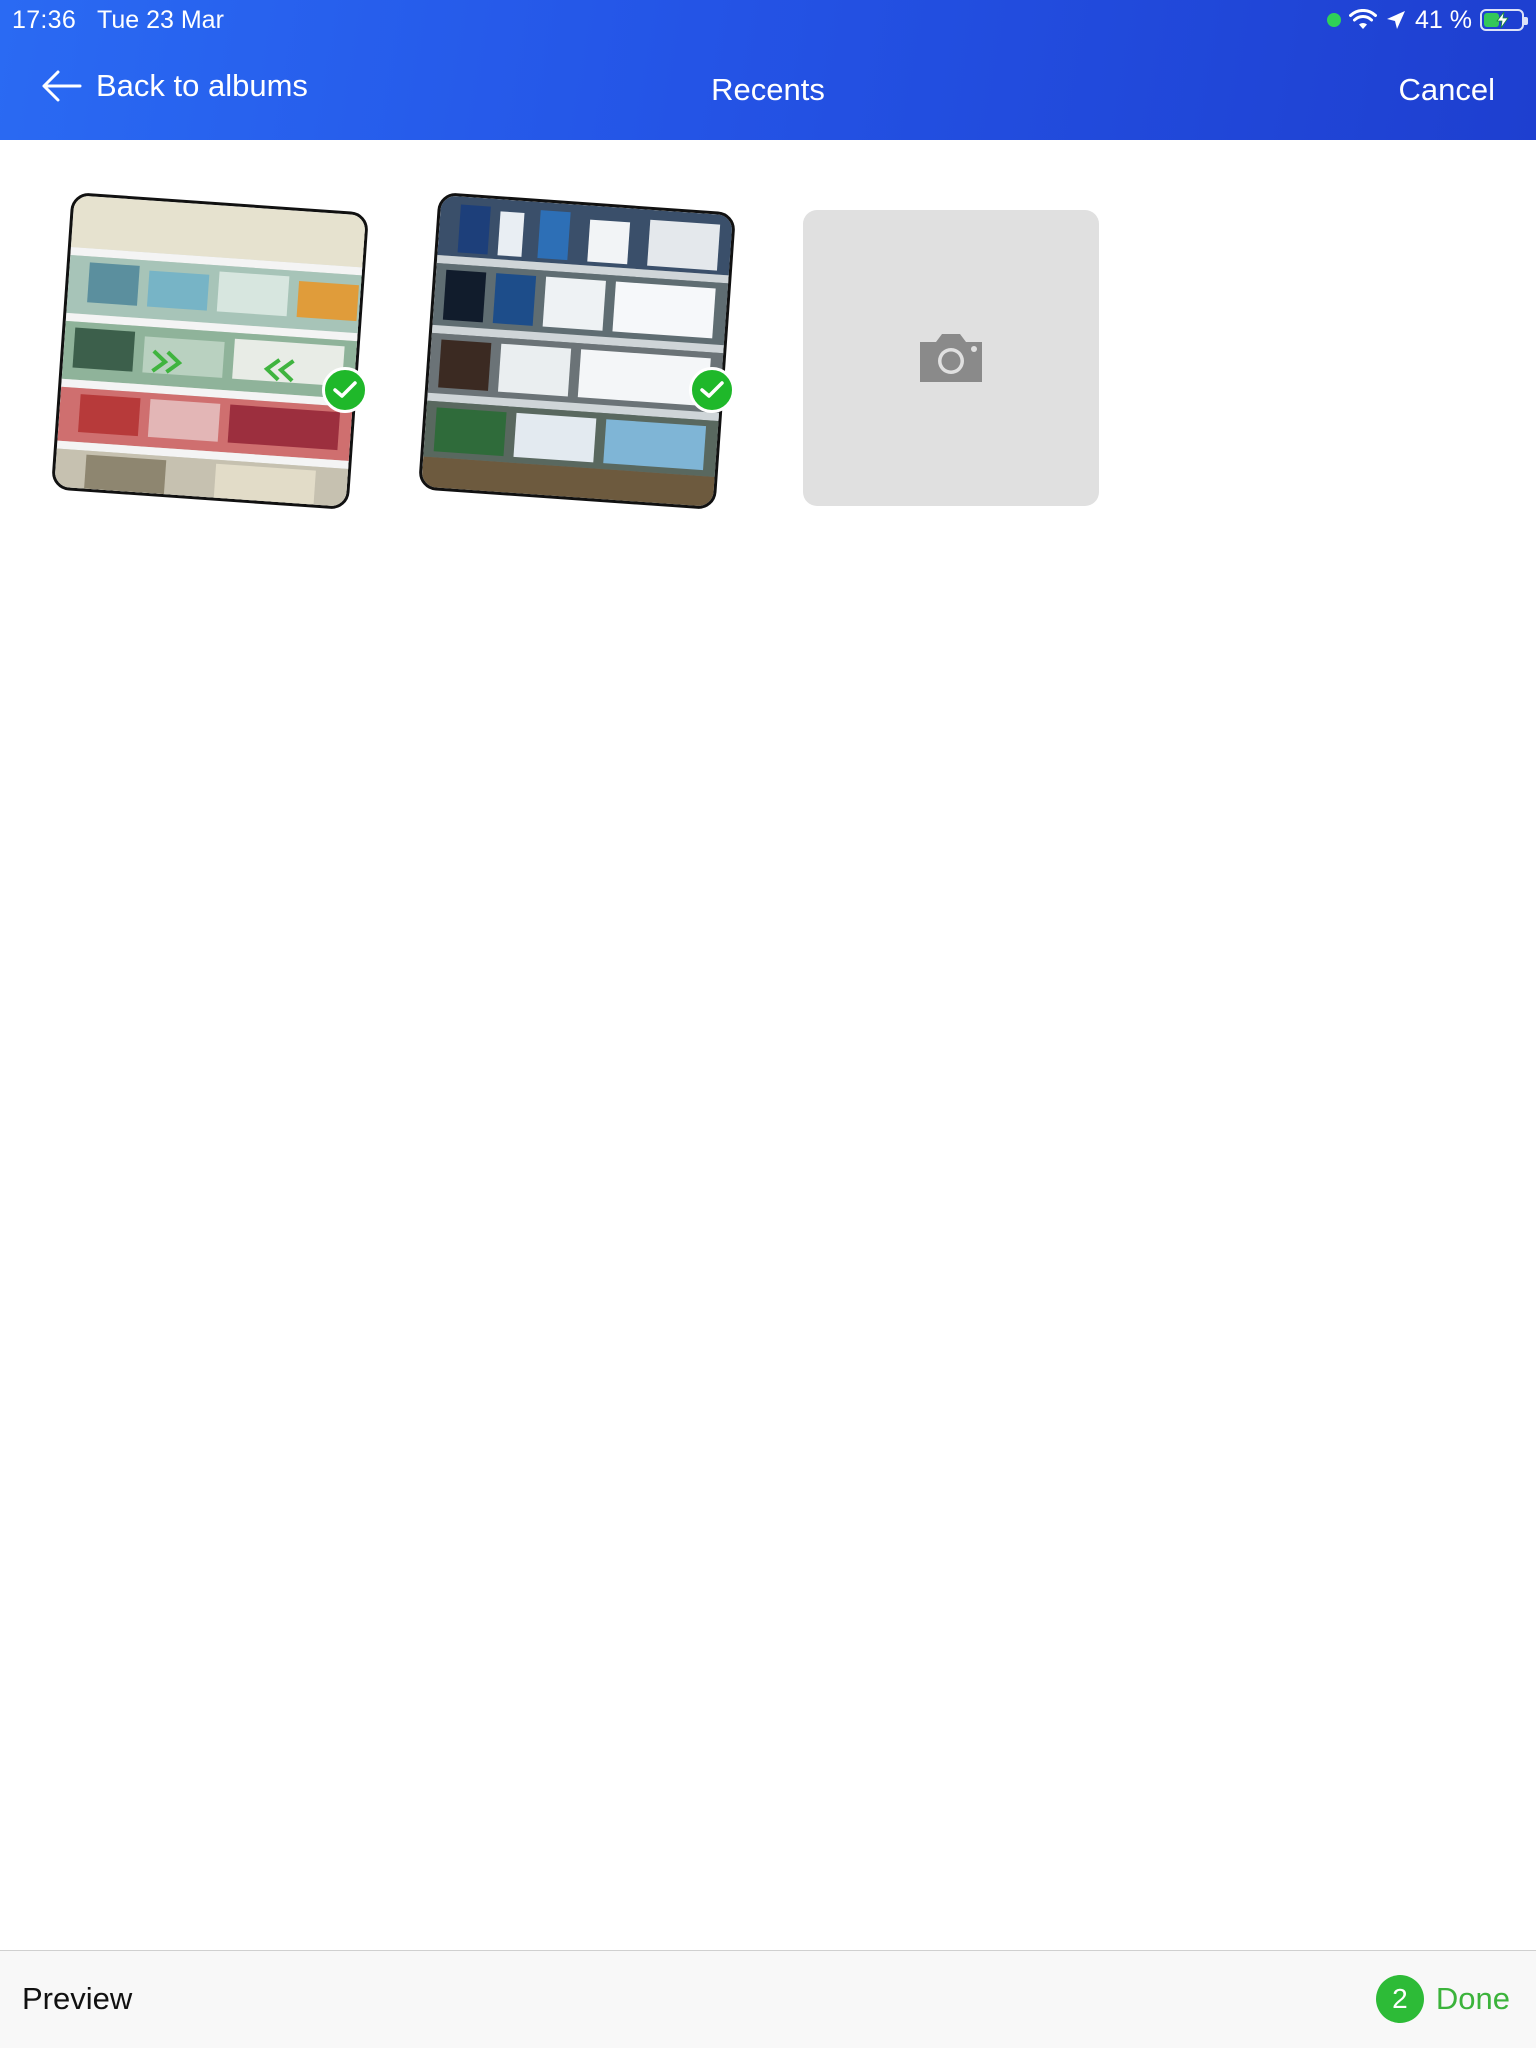  I want to click on green-dot-indicator-icon, so click(1334, 20).